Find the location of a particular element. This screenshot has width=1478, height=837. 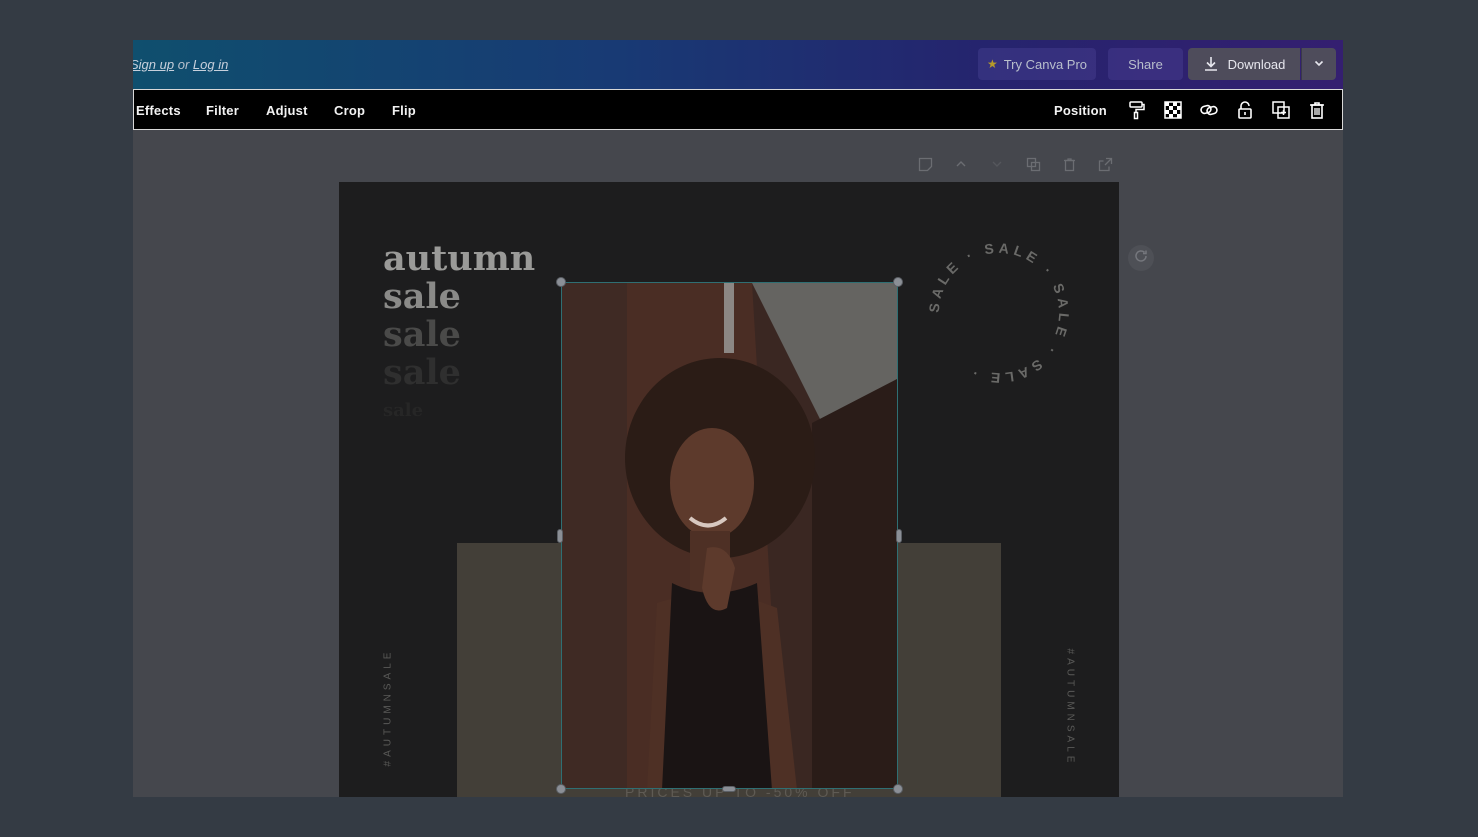

effects-button: Effects is located at coordinates (158, 110).